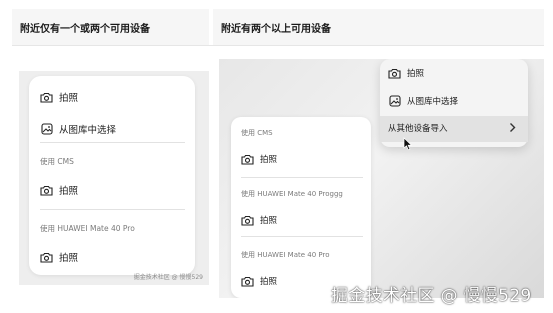 Image resolution: width=553 pixels, height=313 pixels. Describe the element at coordinates (378, 27) in the screenshot. I see `column-header-right: 附近有两个以上可用设备` at that location.